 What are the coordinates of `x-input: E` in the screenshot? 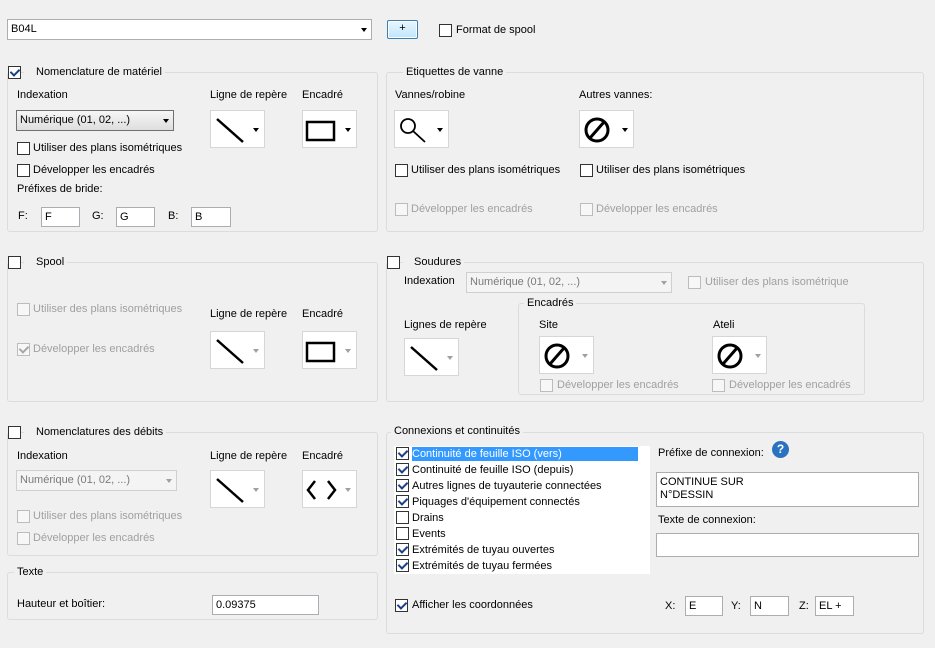 It's located at (704, 606).